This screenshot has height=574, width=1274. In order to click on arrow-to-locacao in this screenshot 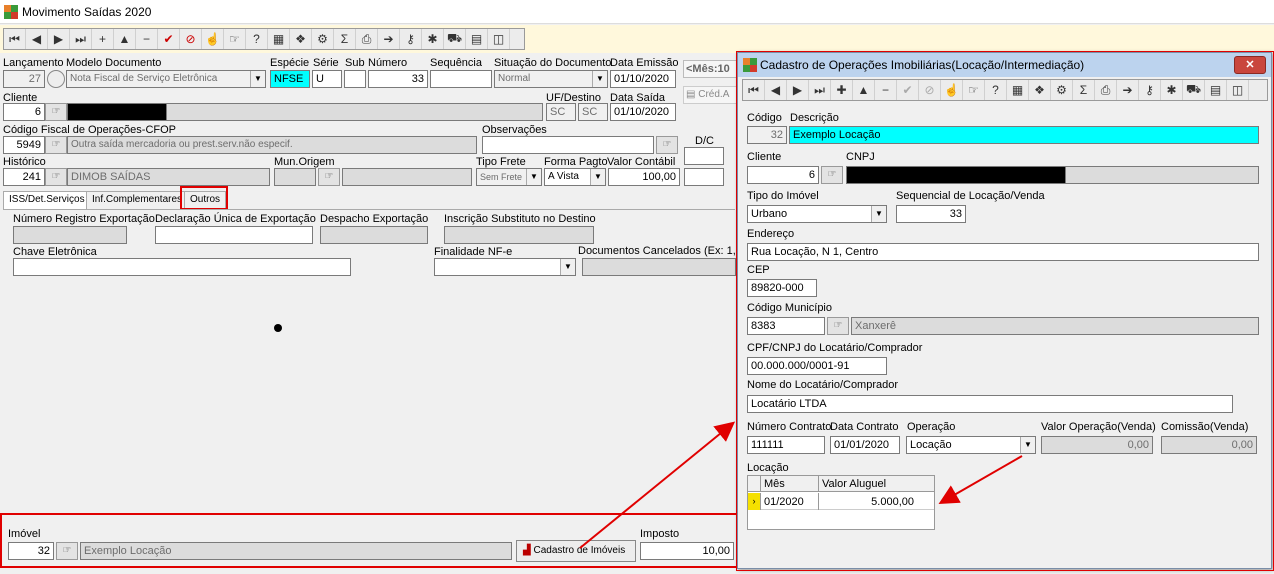, I will do `click(980, 479)`.